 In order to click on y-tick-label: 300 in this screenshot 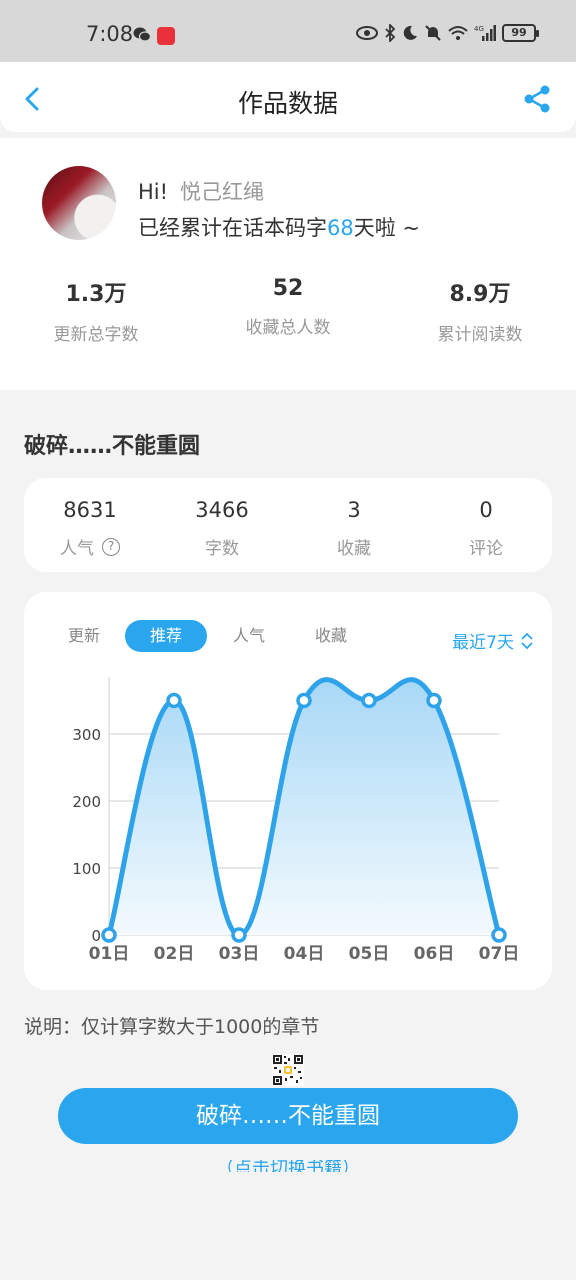, I will do `click(86, 735)`.